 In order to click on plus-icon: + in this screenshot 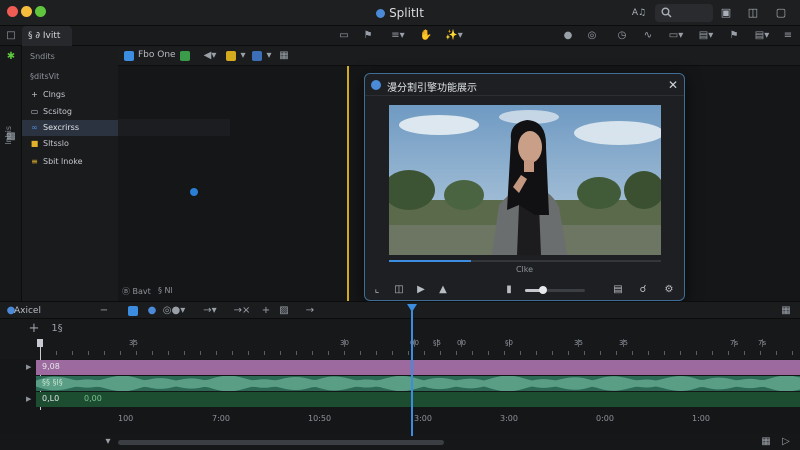, I will do `click(34, 94)`.